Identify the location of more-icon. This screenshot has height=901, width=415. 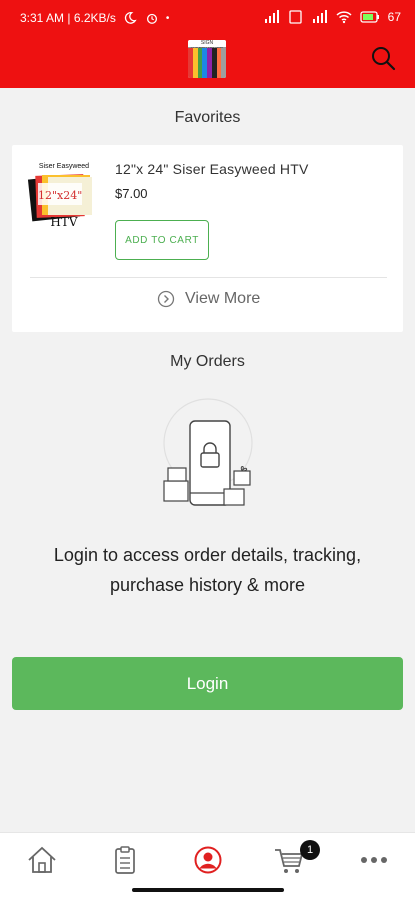
(374, 860).